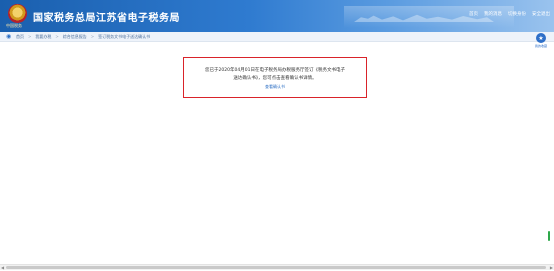  What do you see at coordinates (275, 70) in the screenshot?
I see `notice-text-line1: 您已于2020年04月01日在电子税务局办税服务厅签订《税务文书电子` at bounding box center [275, 70].